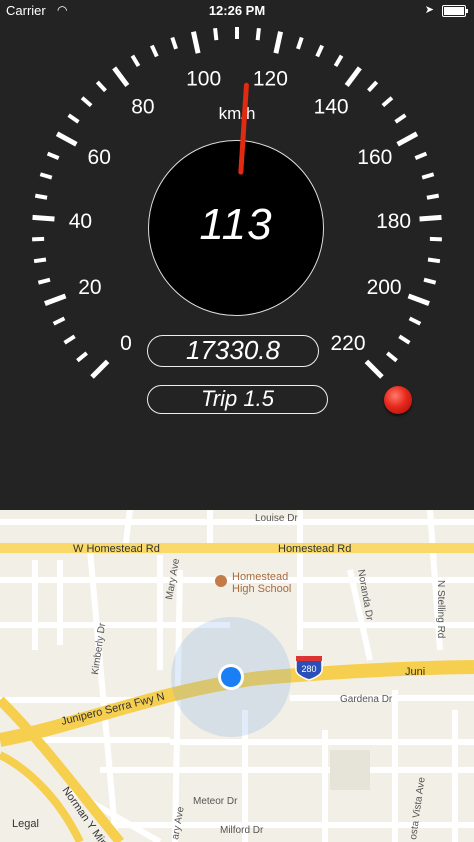  I want to click on label-w-homestead-rd: W Homestead Rd, so click(116, 549).